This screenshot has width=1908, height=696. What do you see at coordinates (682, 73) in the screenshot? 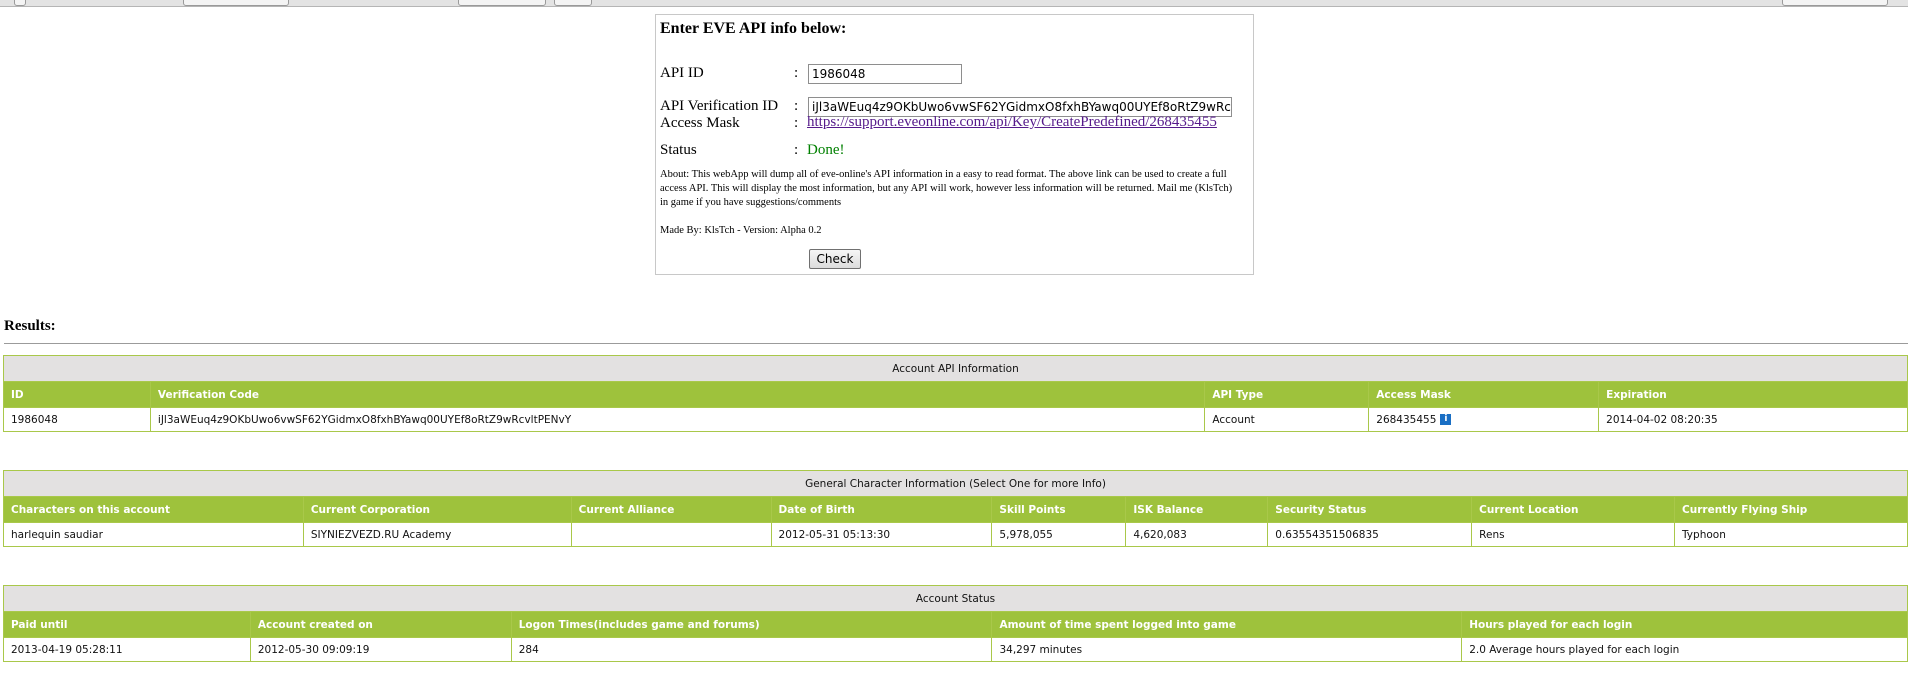
I see `api-id-label: API ID` at bounding box center [682, 73].